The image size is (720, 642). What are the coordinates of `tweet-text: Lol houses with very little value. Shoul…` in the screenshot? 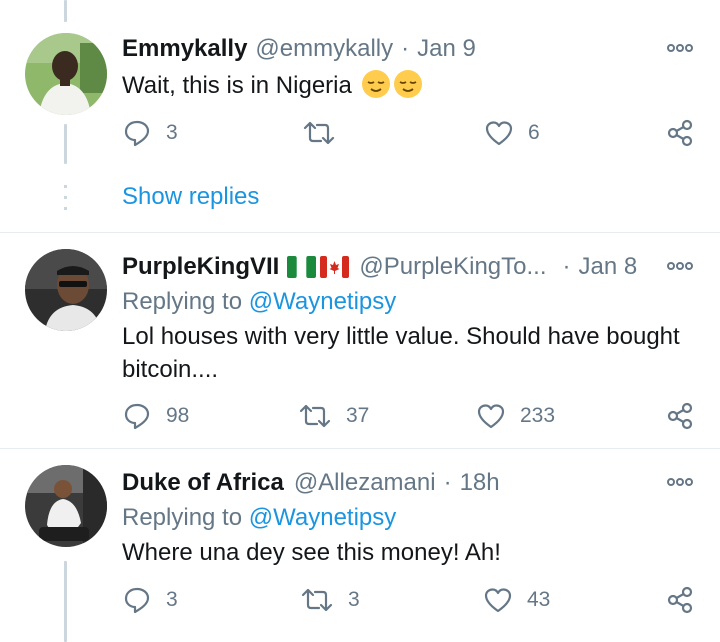 It's located at (401, 353).